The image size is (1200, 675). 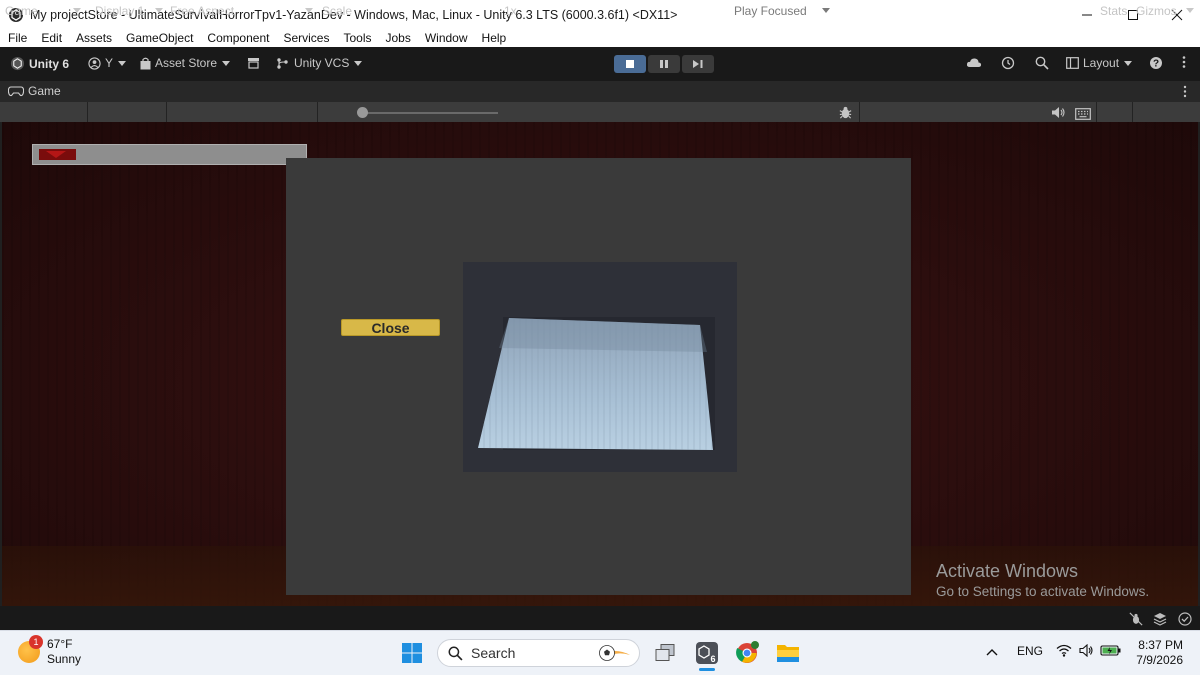 I want to click on battery-button, so click(x=1111, y=652).